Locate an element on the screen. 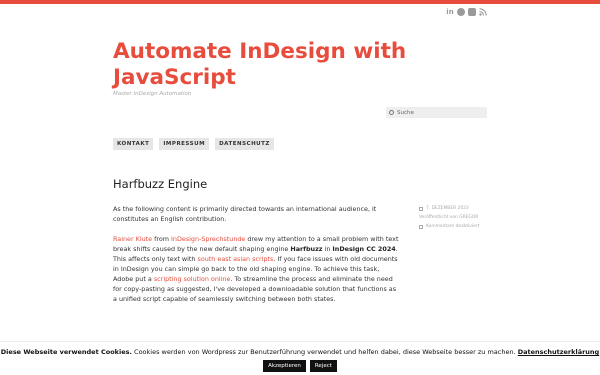 This screenshot has width=600, height=375. post-title: Harfbuzz Engine is located at coordinates (160, 184).